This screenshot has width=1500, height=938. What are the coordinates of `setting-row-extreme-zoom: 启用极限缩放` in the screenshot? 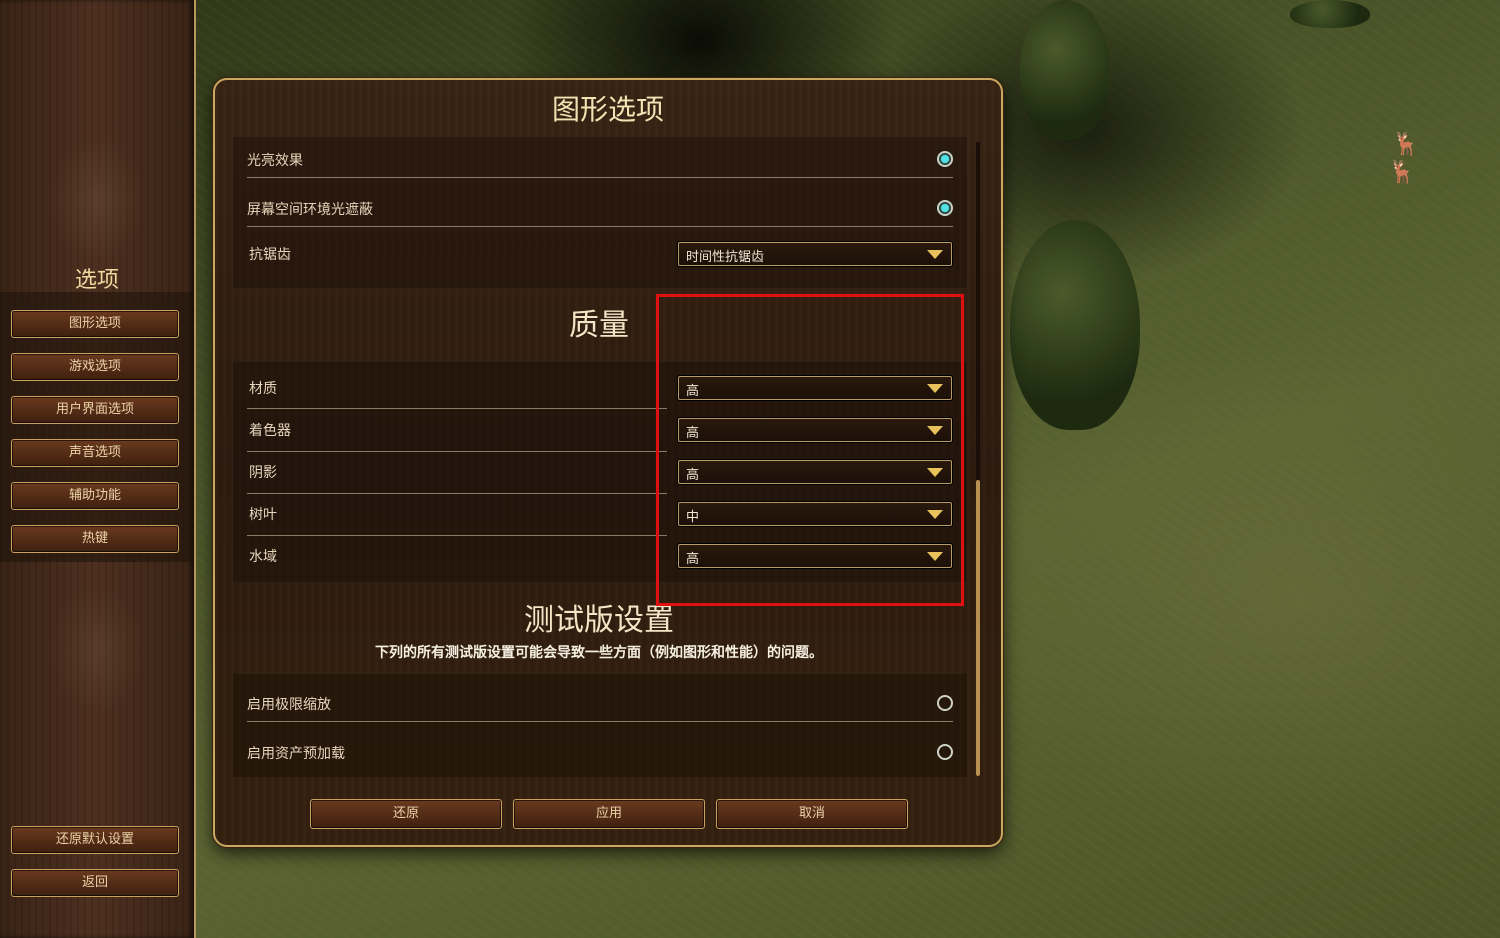 It's located at (600, 698).